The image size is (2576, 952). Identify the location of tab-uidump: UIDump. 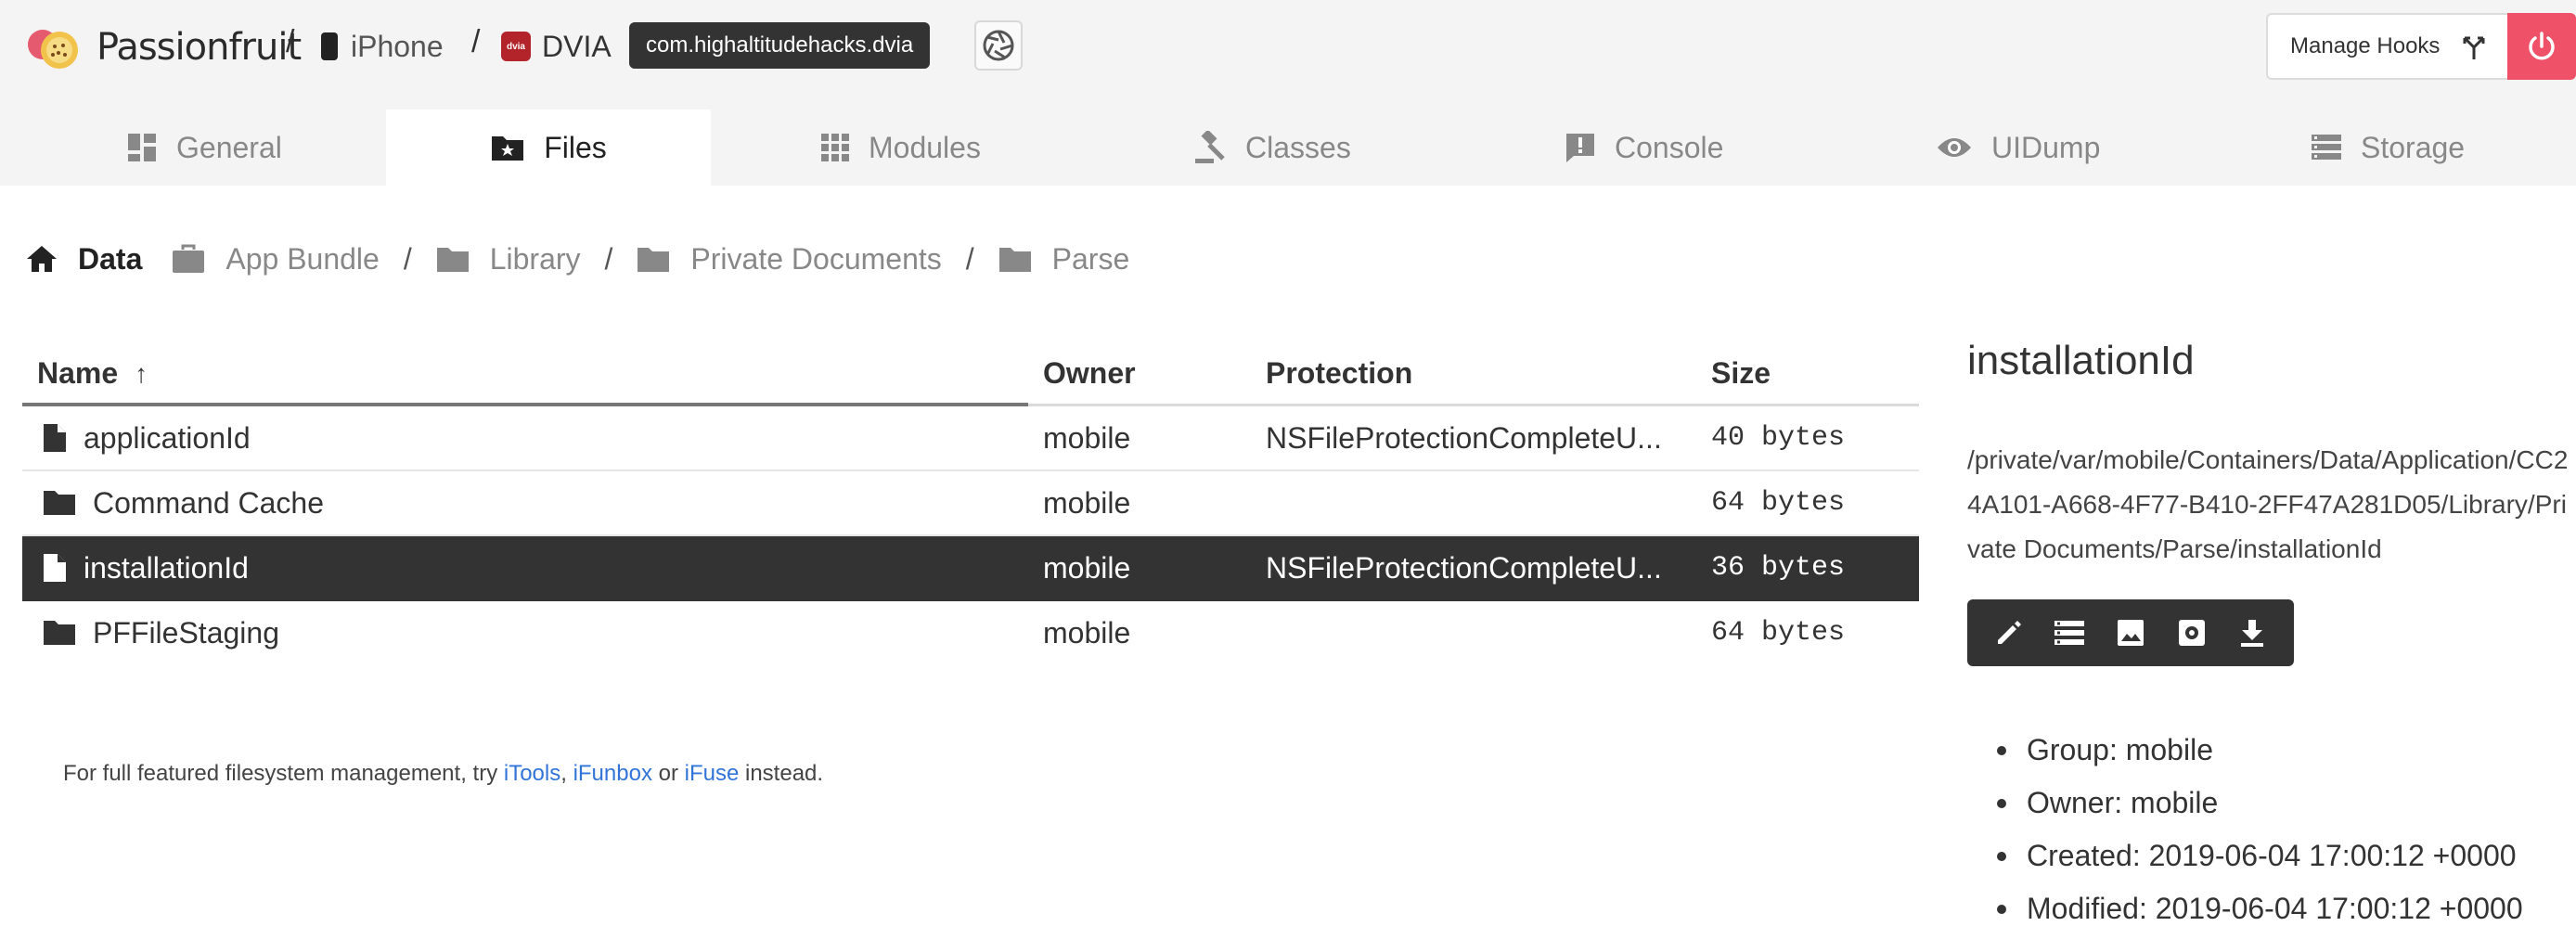
(2018, 147).